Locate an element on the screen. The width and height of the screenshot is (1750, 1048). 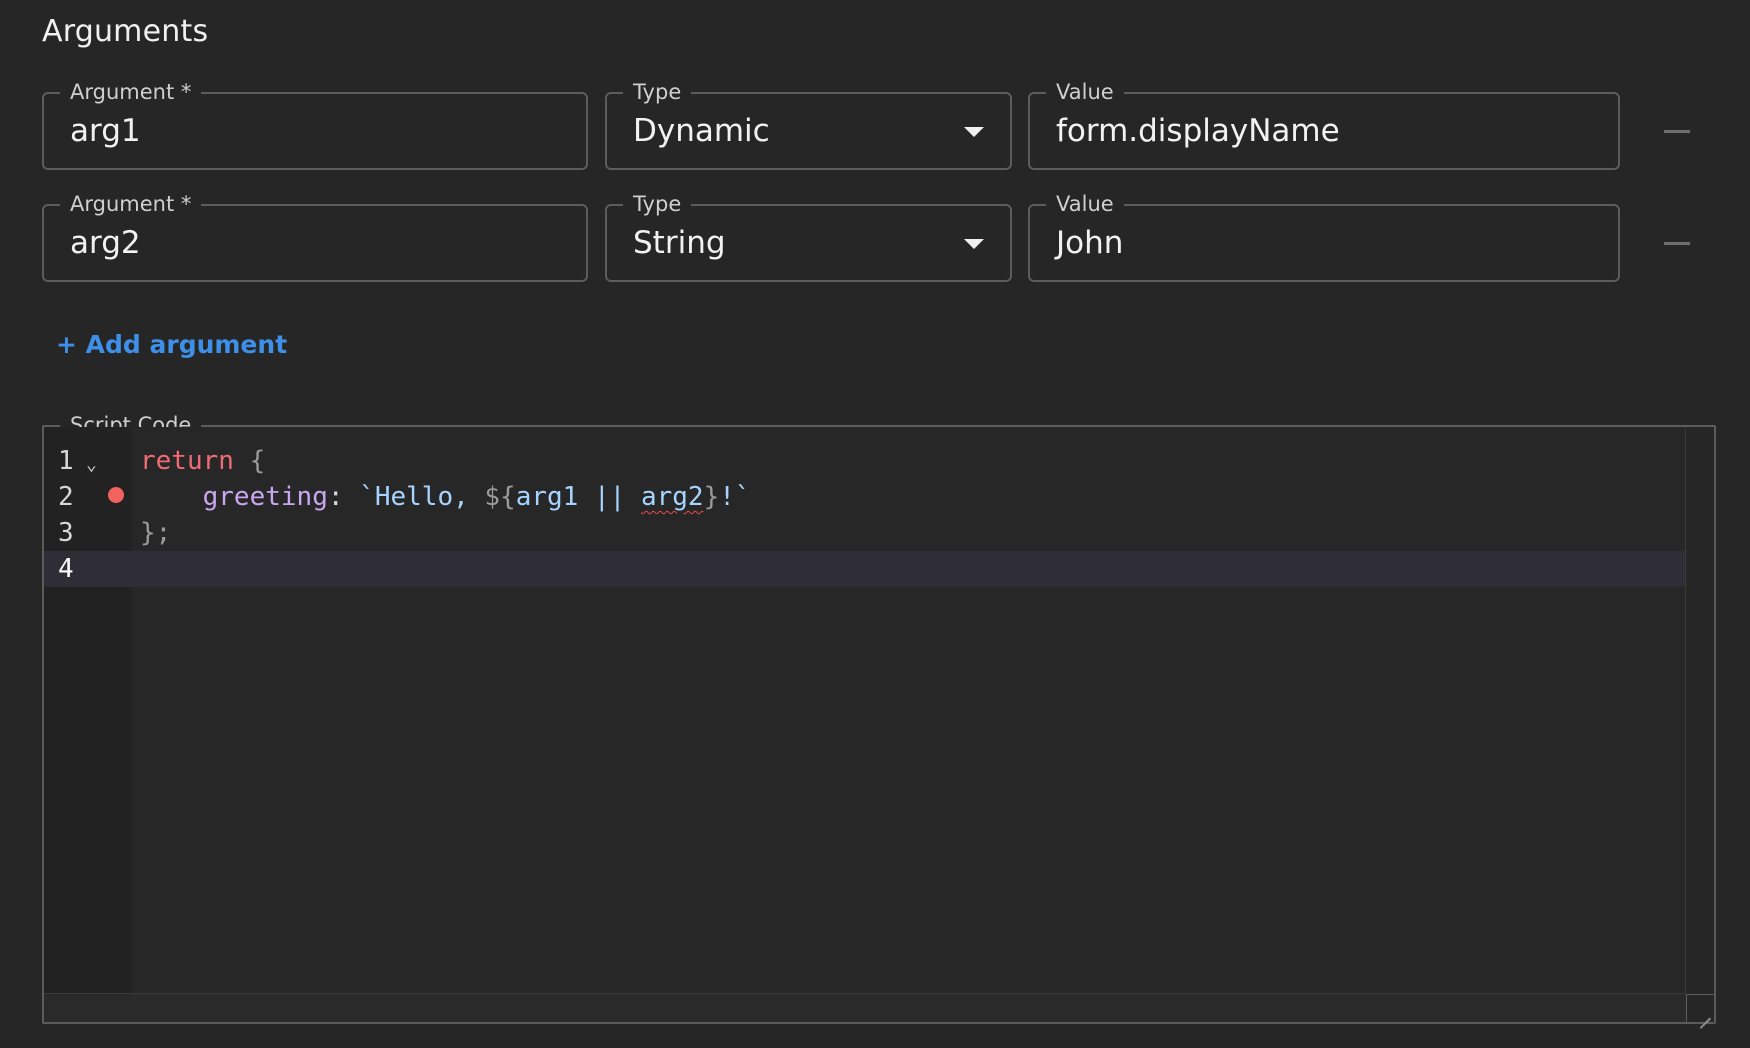
argument-type-select-1: Type Dynamic is located at coordinates (808, 124).